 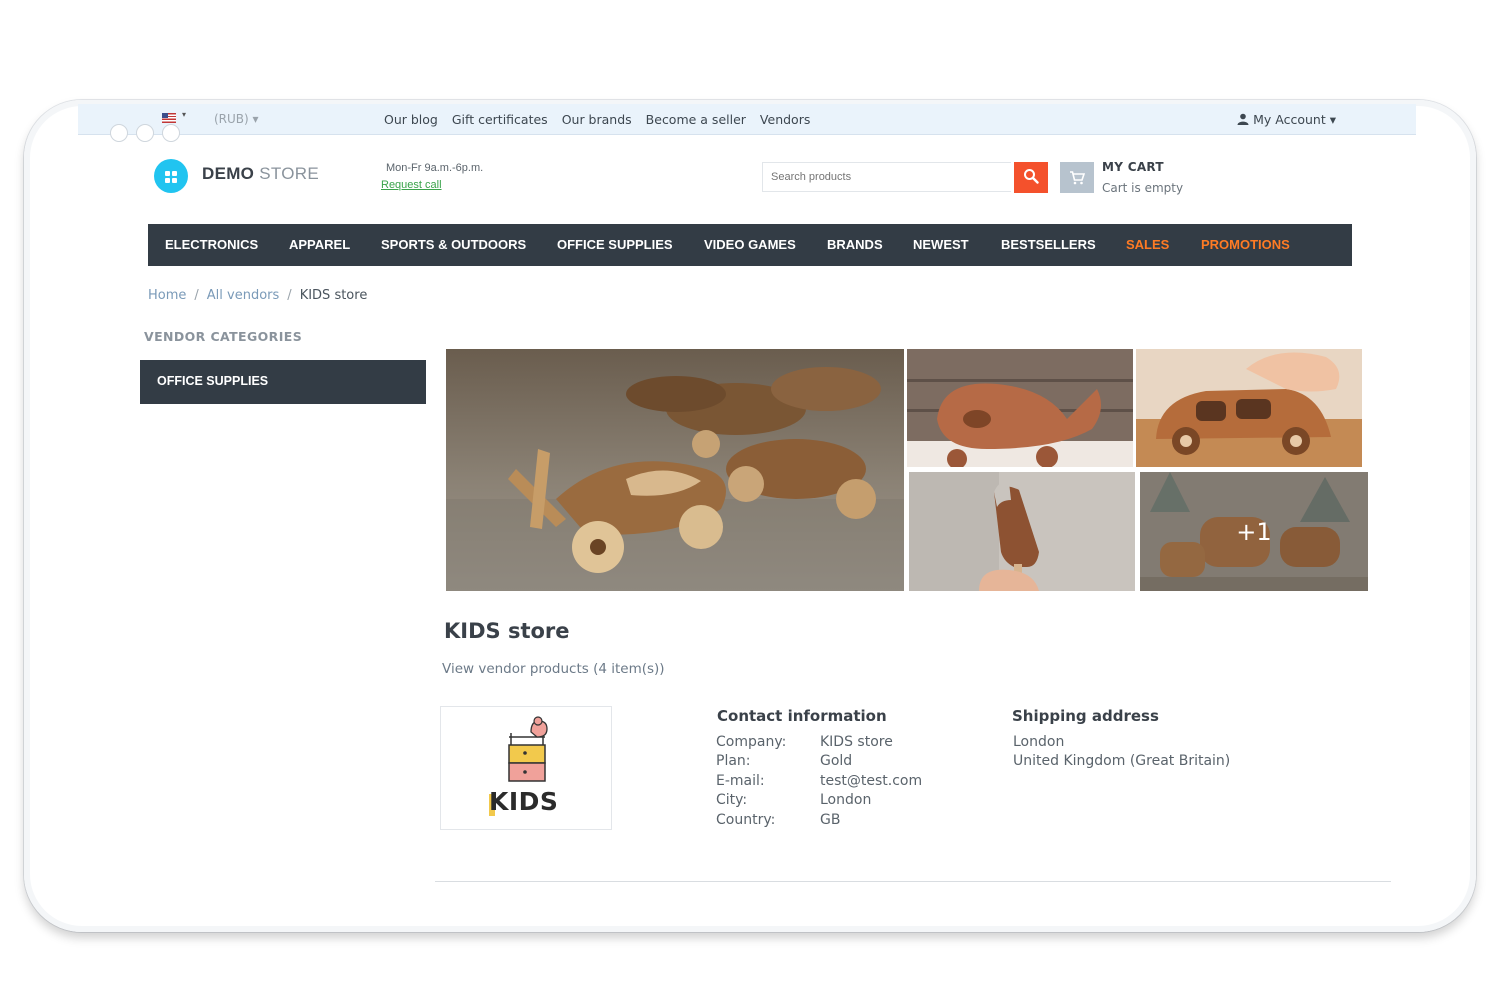 I want to click on breadcrumb: Home / All vendors / KIDS store, so click(x=257, y=295).